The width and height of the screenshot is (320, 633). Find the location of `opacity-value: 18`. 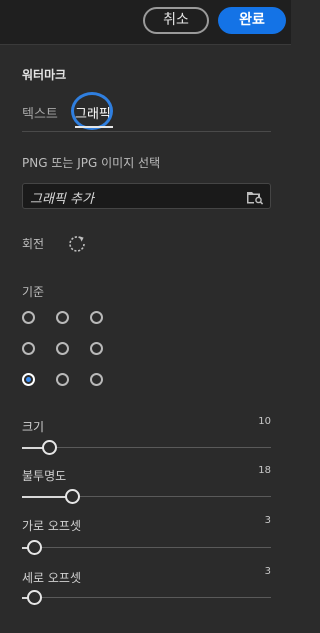

opacity-value: 18 is located at coordinates (264, 470).